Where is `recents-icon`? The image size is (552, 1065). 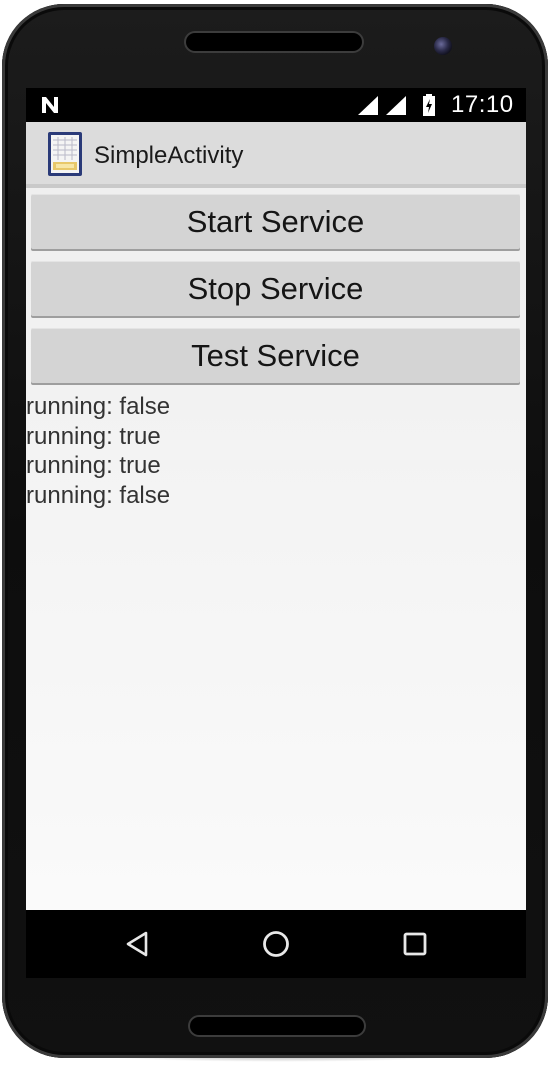 recents-icon is located at coordinates (415, 944).